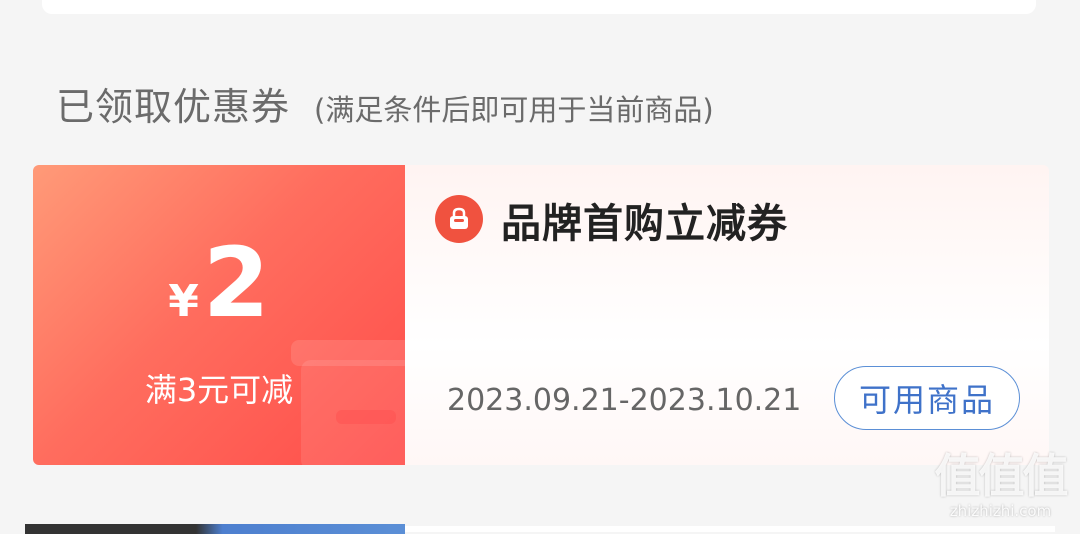 This screenshot has height=534, width=1080. What do you see at coordinates (539, 7) in the screenshot?
I see `previous-card` at bounding box center [539, 7].